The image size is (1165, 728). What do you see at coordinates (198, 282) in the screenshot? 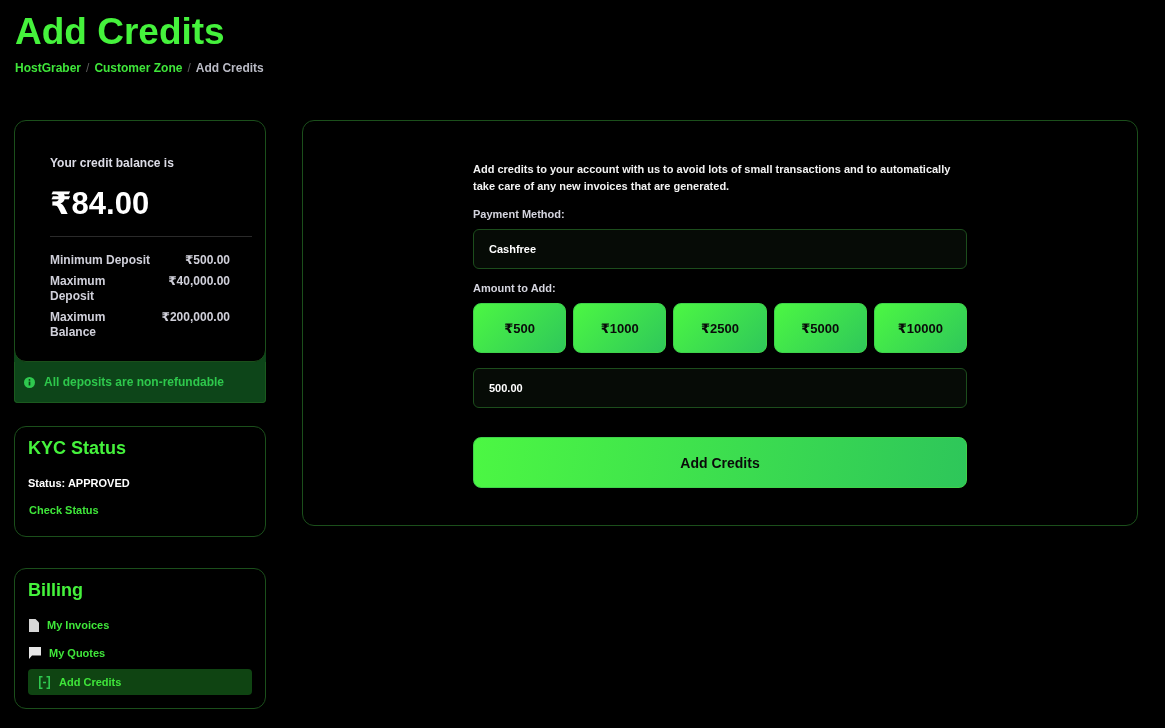
I see `limit-value: ₹40,000.00` at bounding box center [198, 282].